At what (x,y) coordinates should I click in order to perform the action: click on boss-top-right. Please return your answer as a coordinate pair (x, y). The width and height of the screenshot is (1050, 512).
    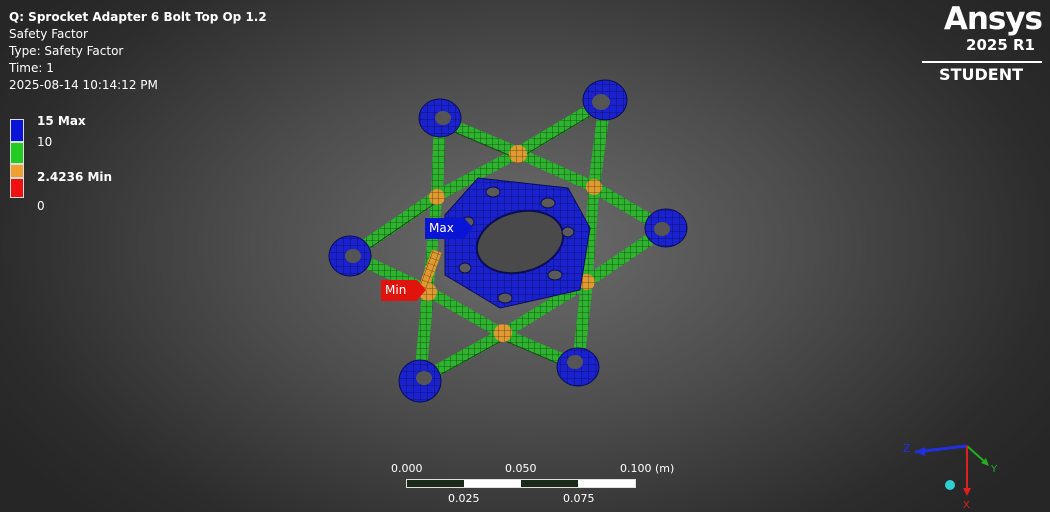
    Looking at the image, I should click on (605, 100).